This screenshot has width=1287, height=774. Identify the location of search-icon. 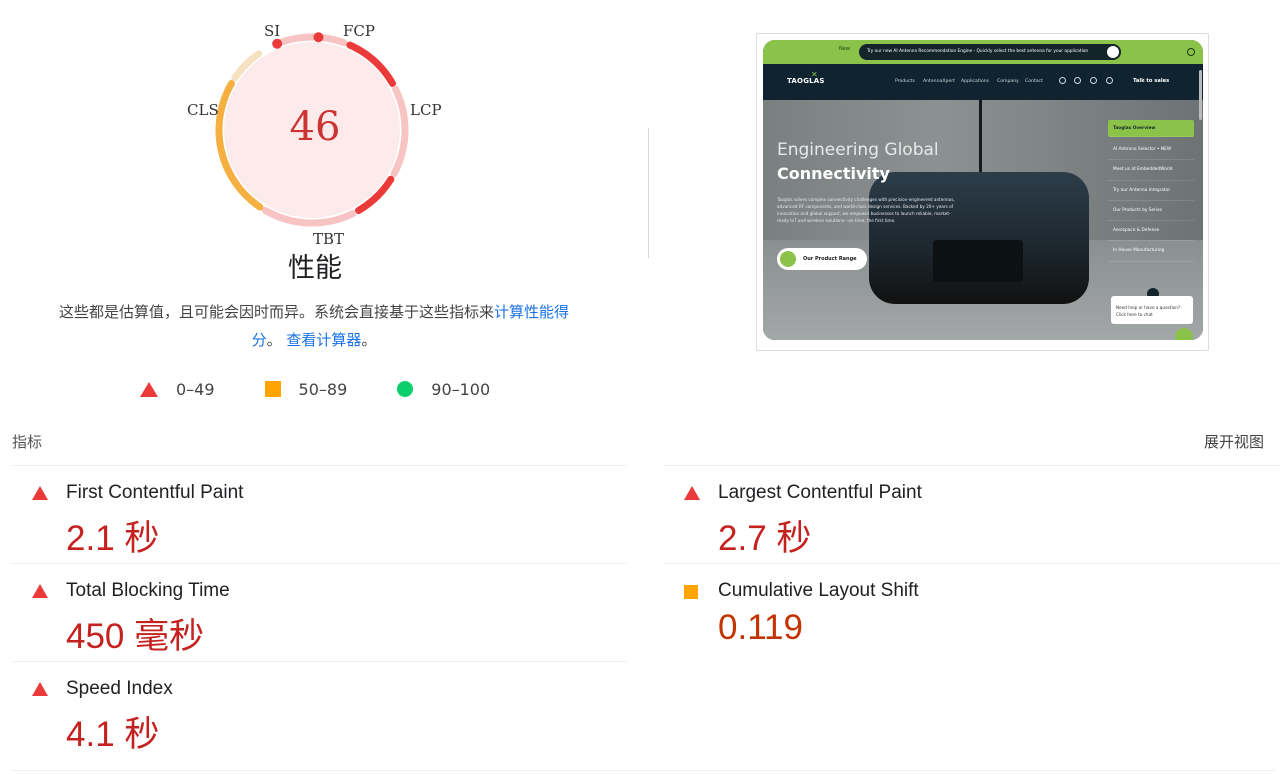
(1109, 80).